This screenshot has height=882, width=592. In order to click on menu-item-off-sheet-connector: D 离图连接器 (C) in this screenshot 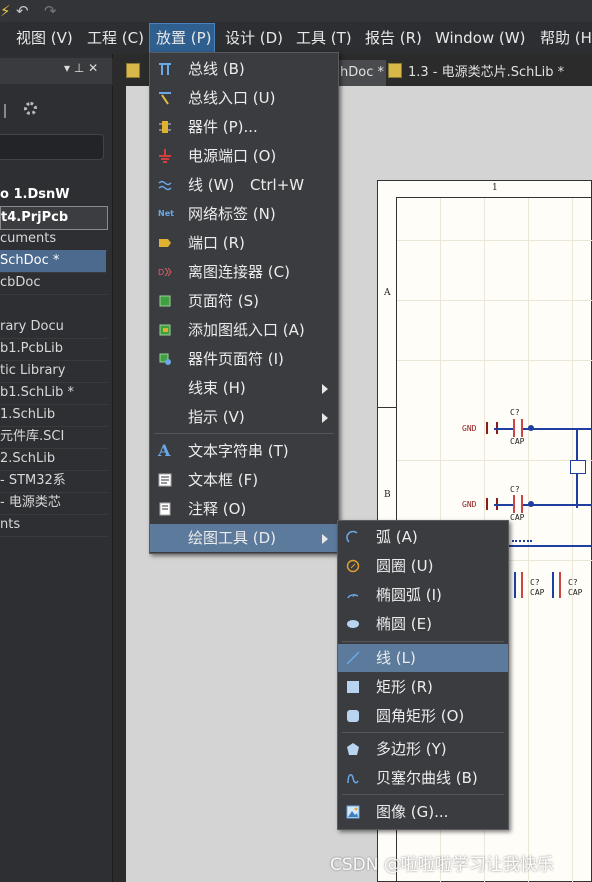, I will do `click(244, 272)`.